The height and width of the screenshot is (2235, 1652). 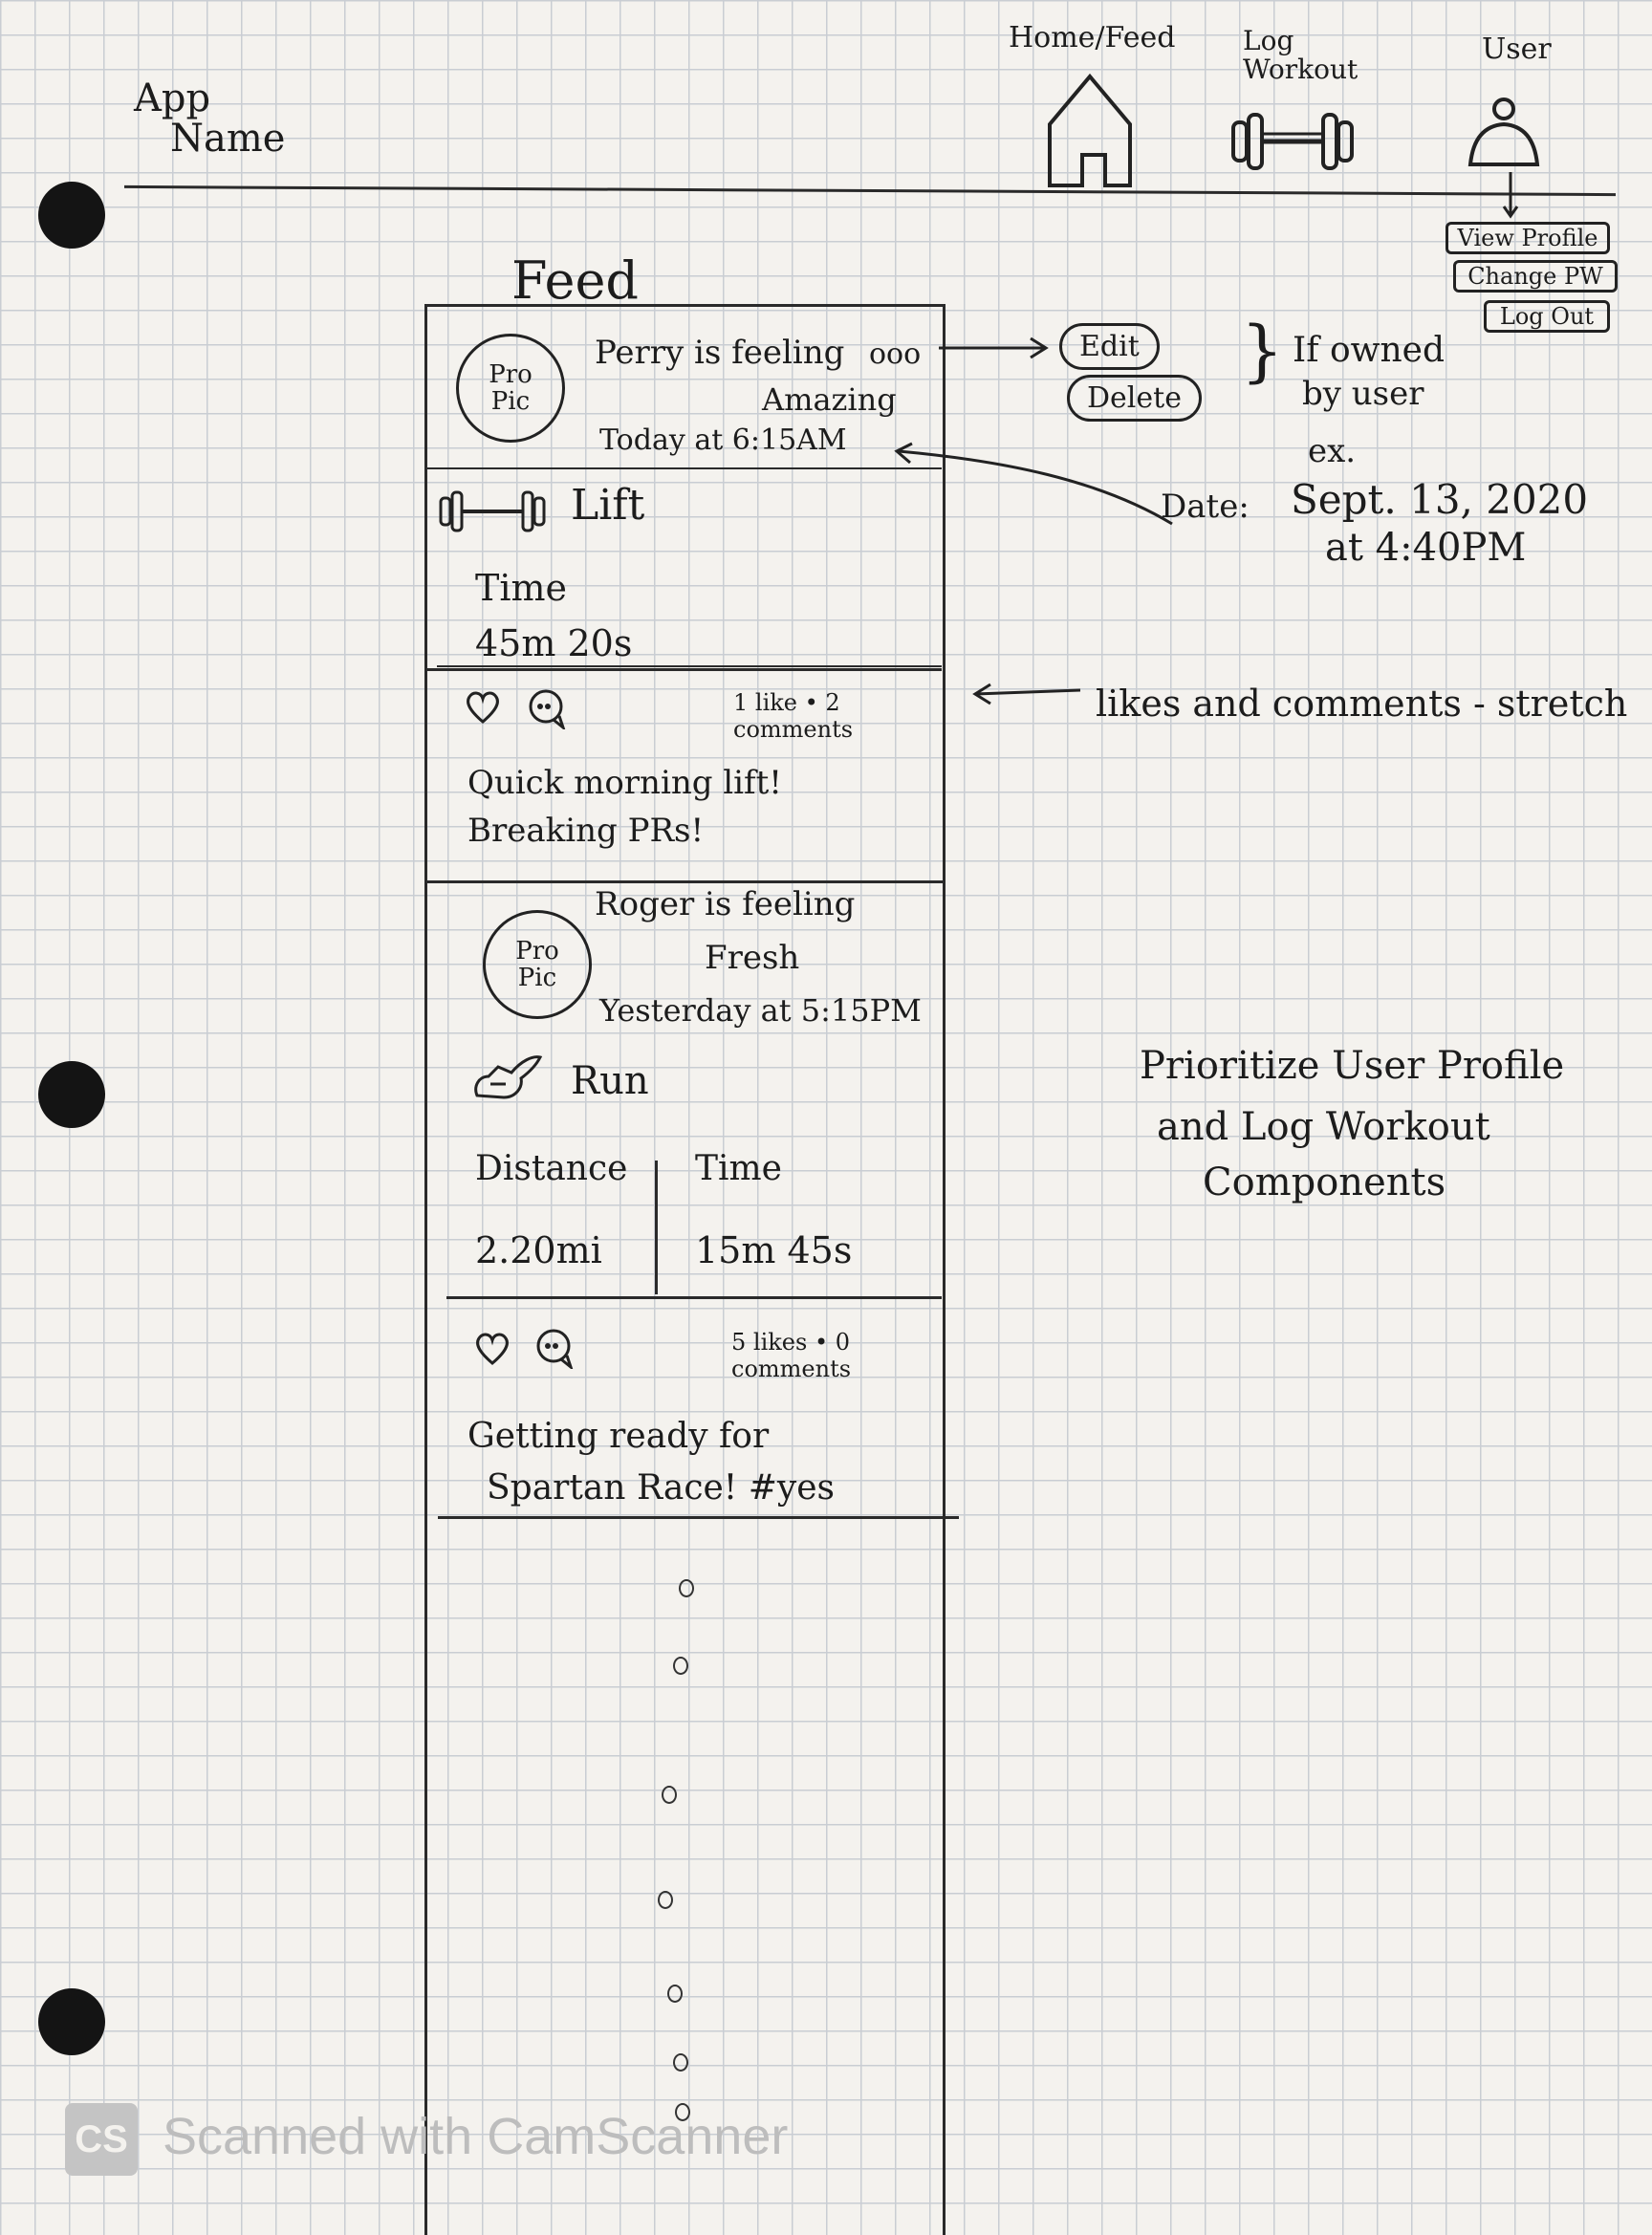 What do you see at coordinates (551, 1168) in the screenshot?
I see `stat-label-distance: Distance` at bounding box center [551, 1168].